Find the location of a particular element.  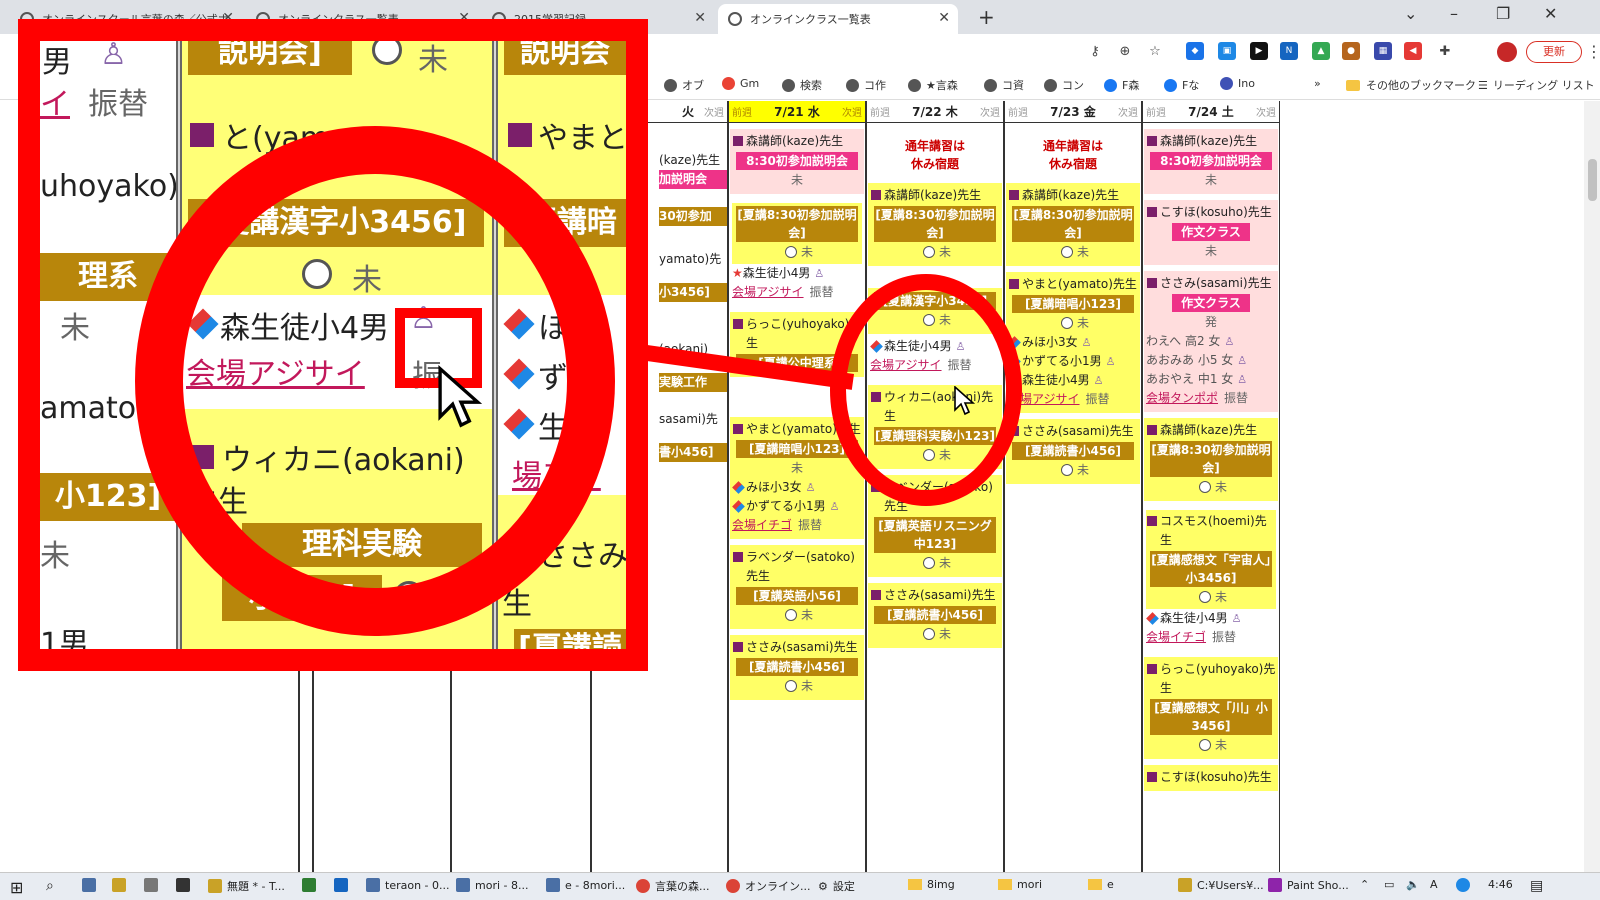

page-scrollbar is located at coordinates (1592, 486).